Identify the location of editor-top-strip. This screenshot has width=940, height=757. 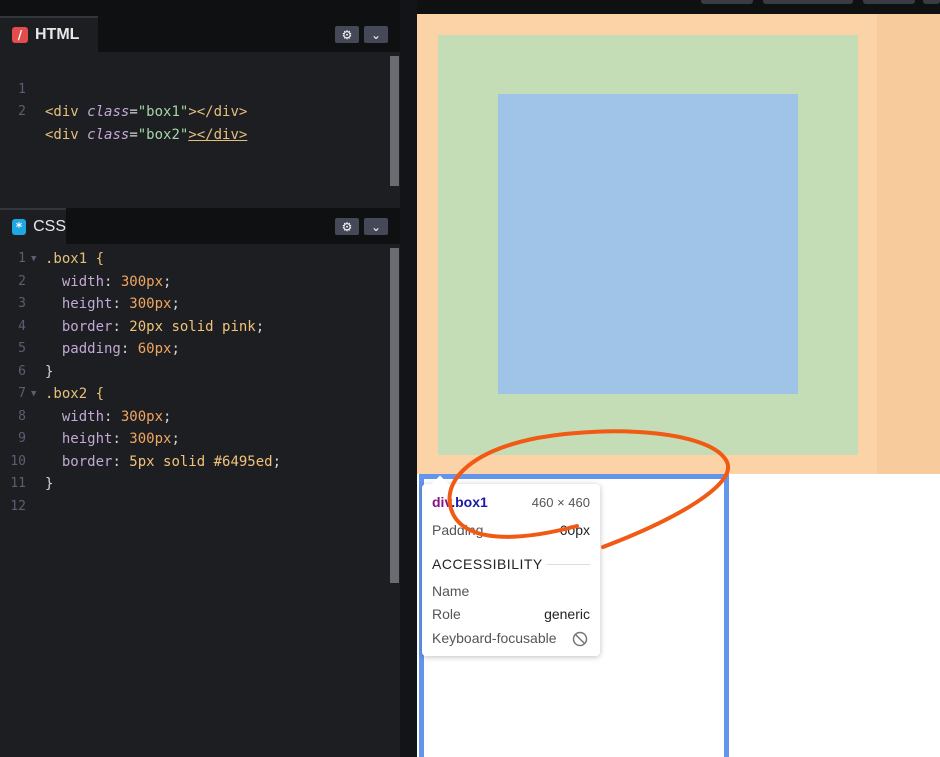
(200, 8).